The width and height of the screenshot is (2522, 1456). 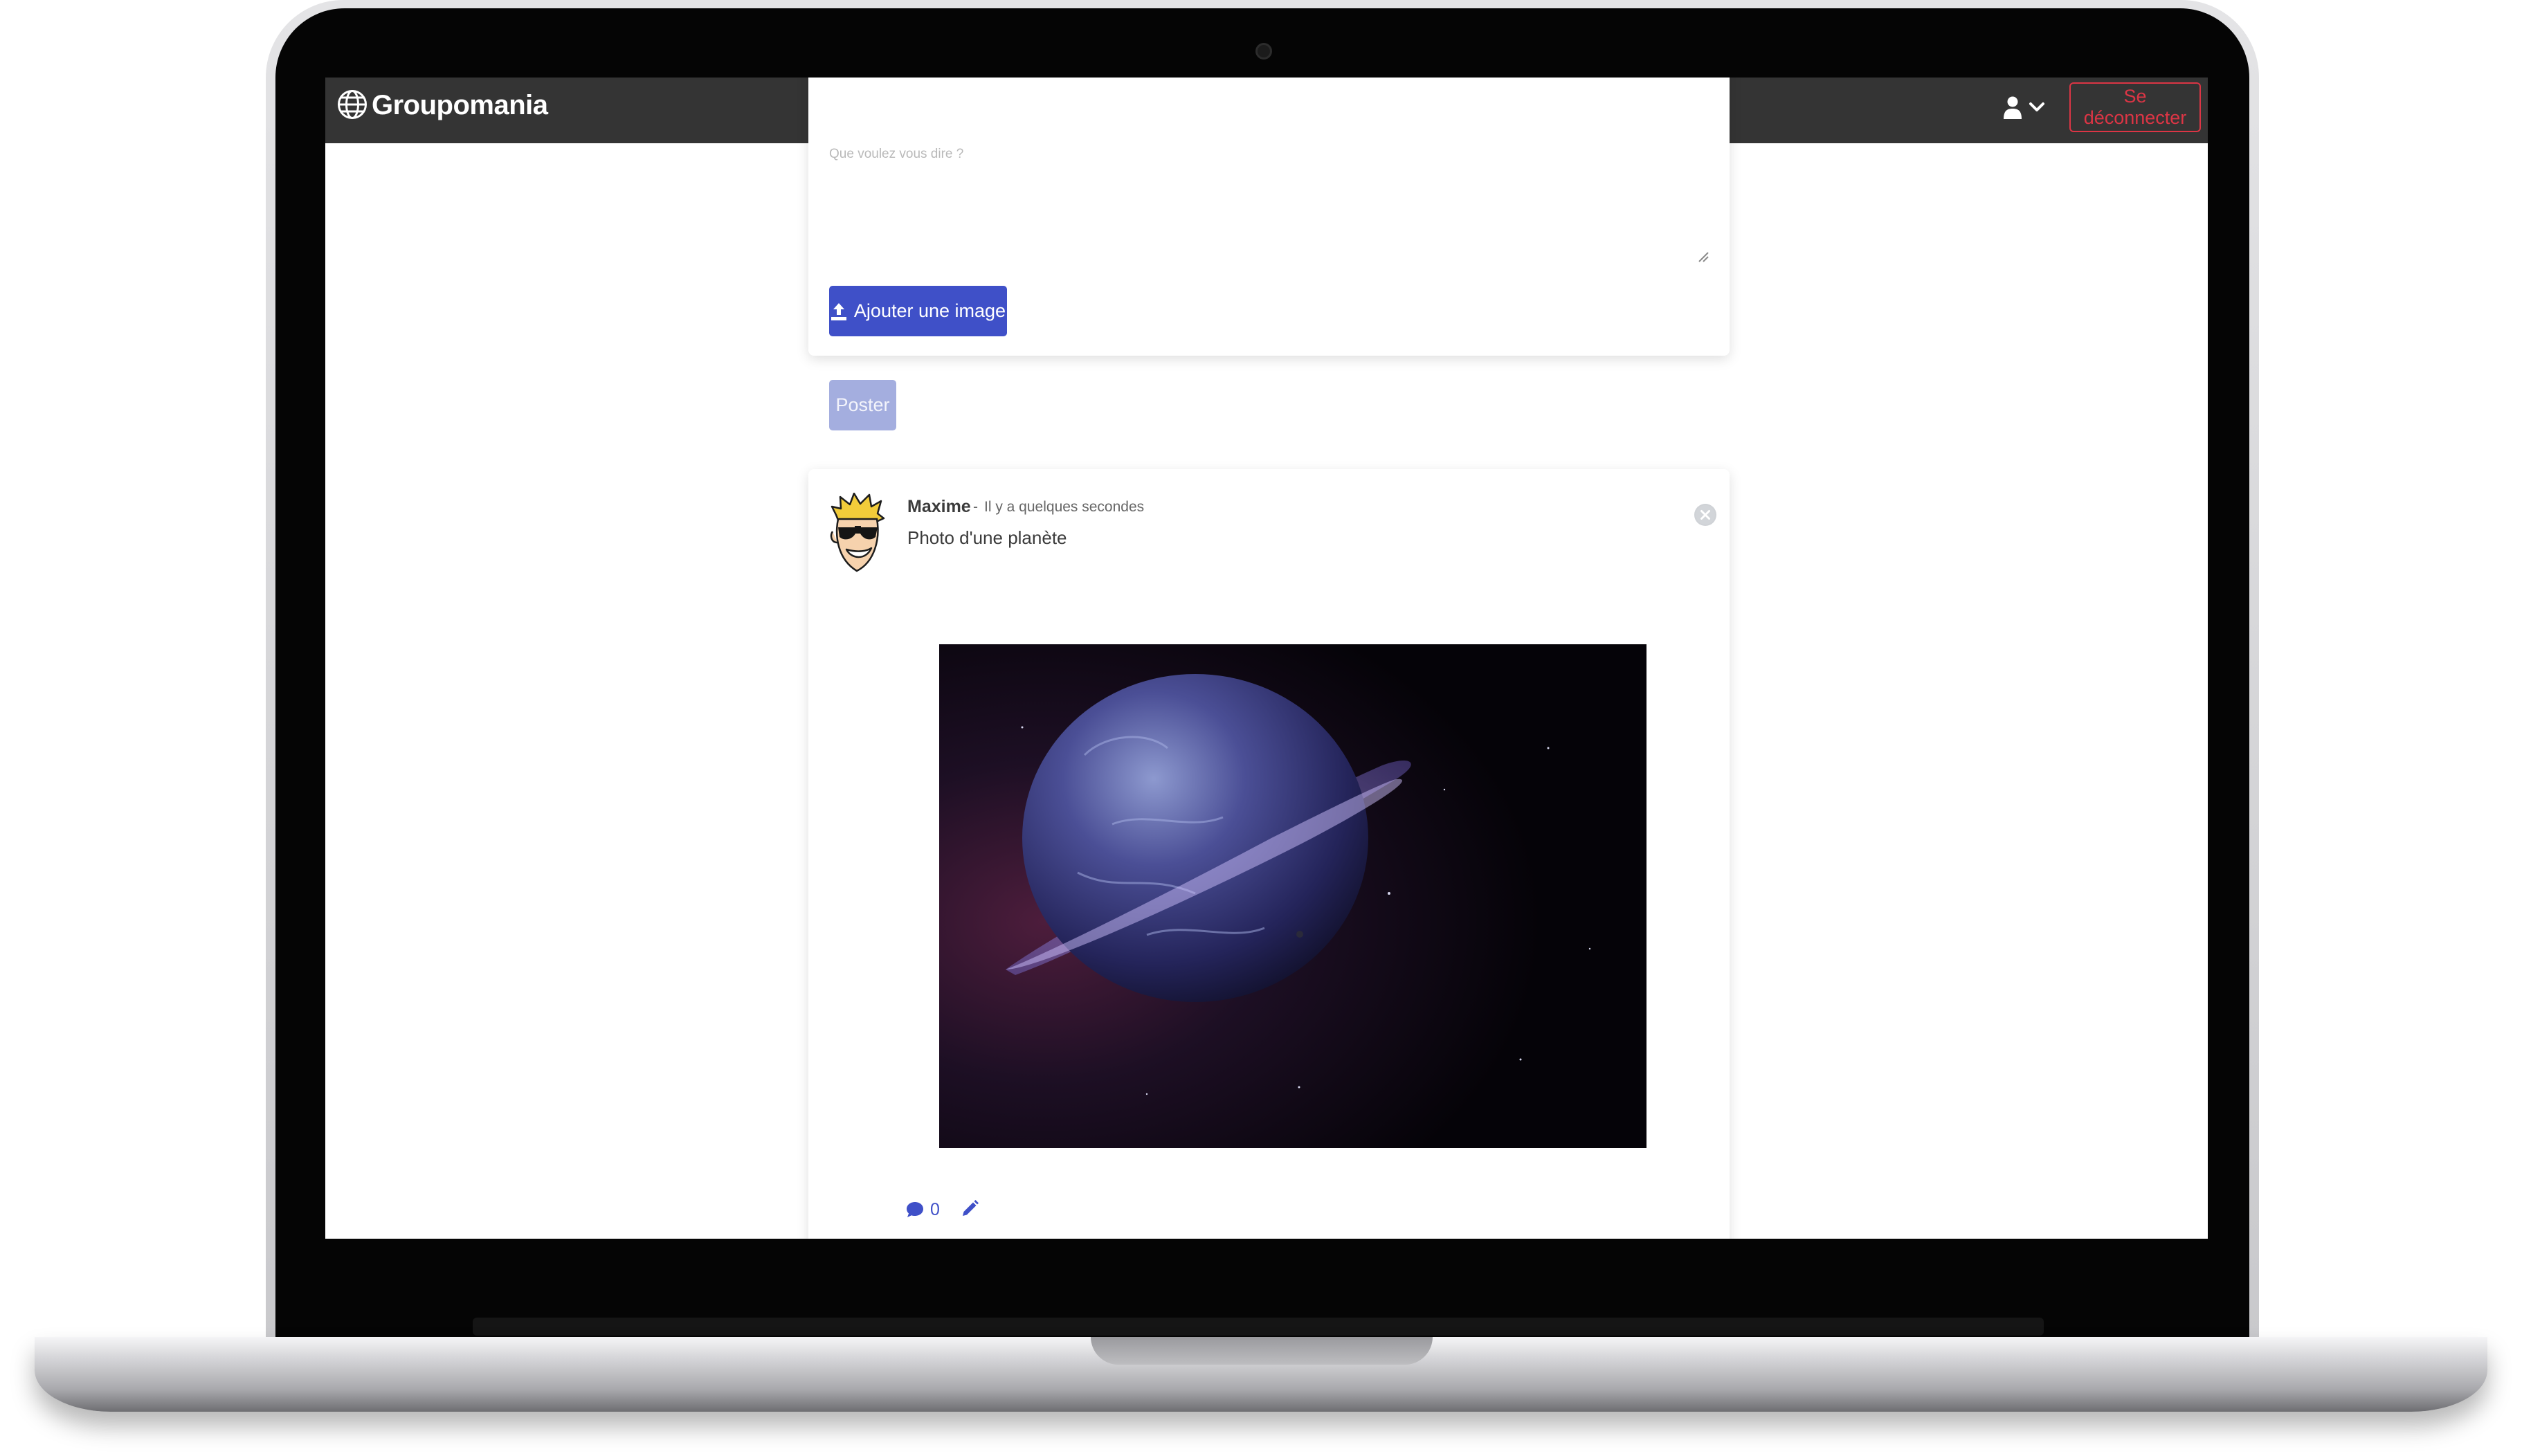 What do you see at coordinates (857, 534) in the screenshot?
I see `avatar` at bounding box center [857, 534].